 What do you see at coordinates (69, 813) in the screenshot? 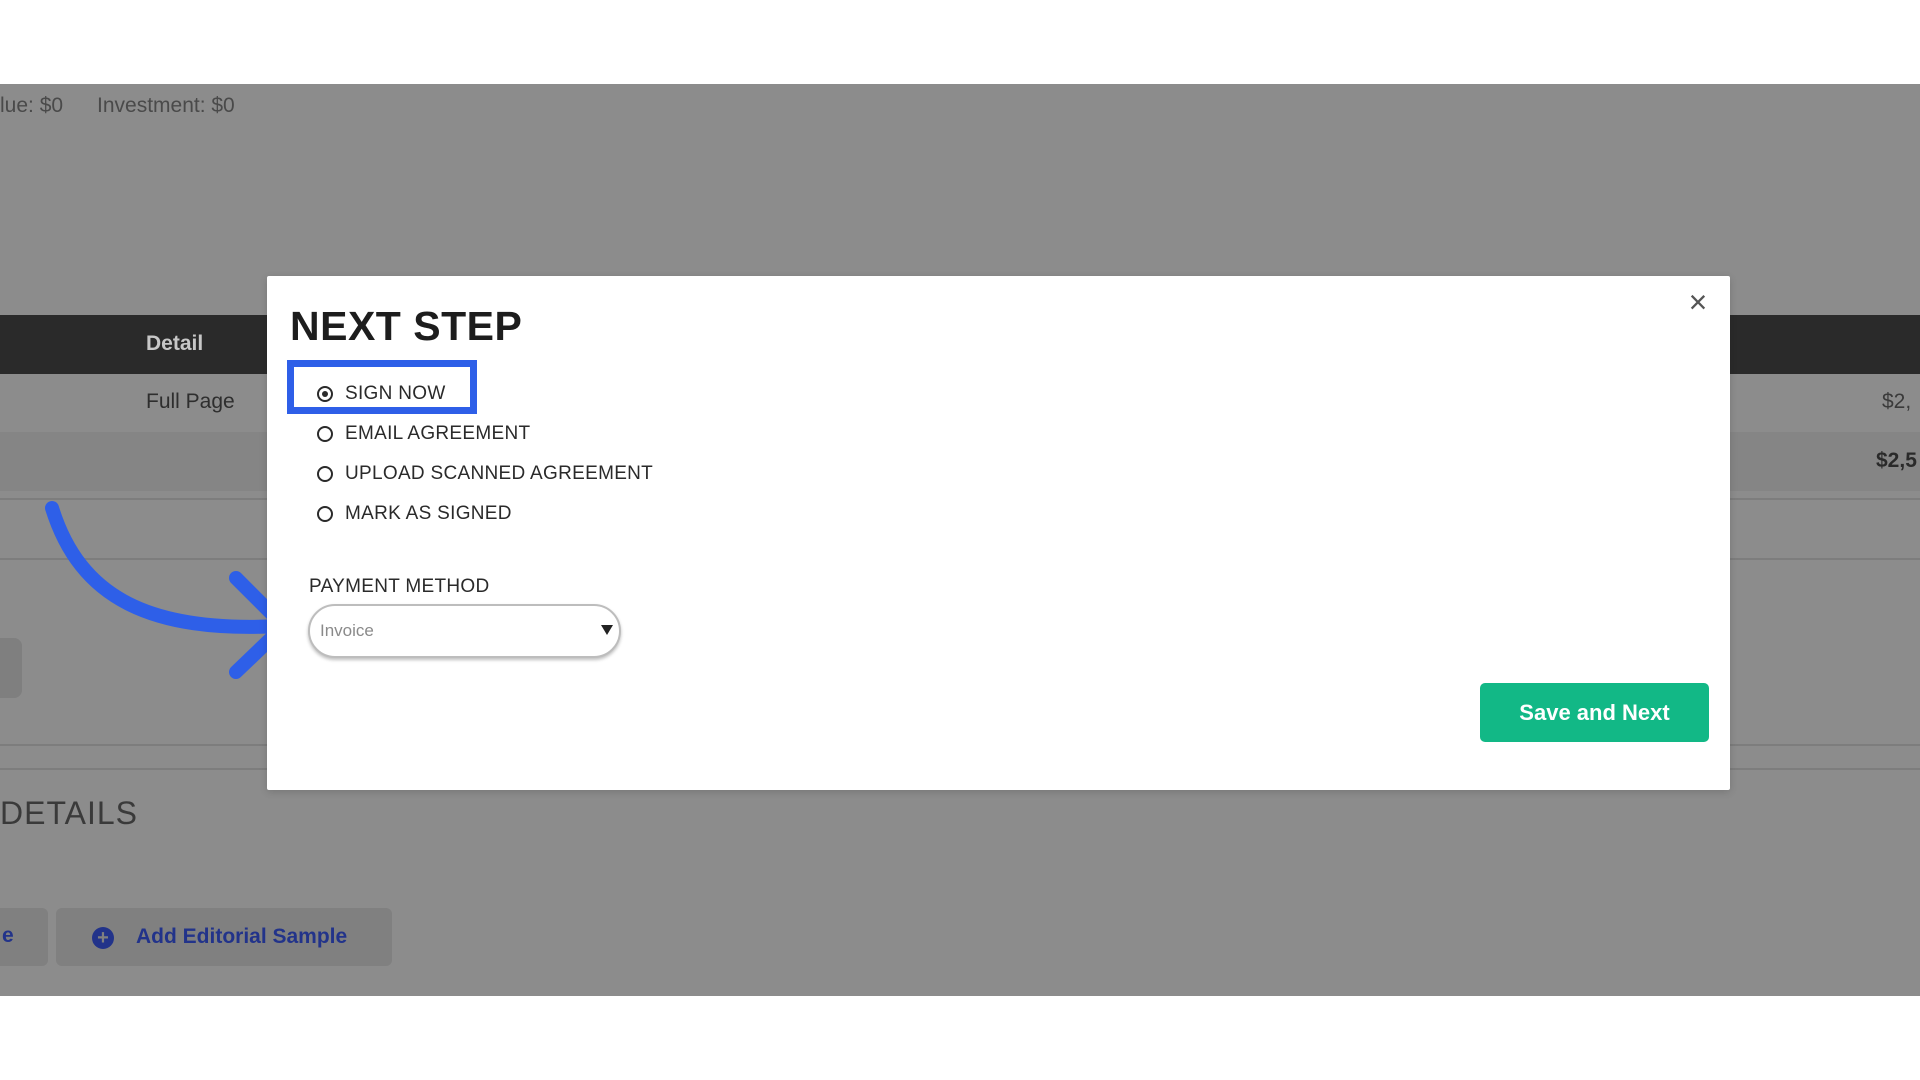
I see `section-heading: DETAILS` at bounding box center [69, 813].